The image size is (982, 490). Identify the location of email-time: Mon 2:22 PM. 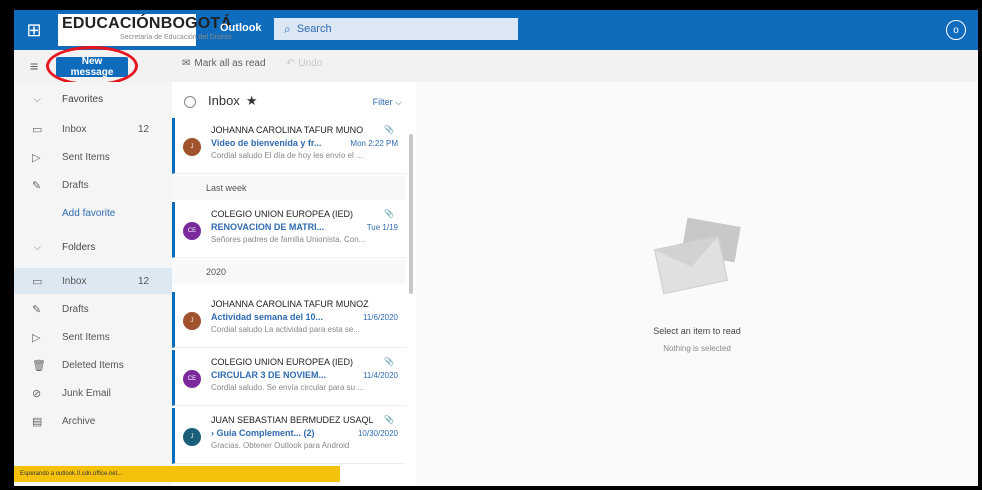
(374, 143).